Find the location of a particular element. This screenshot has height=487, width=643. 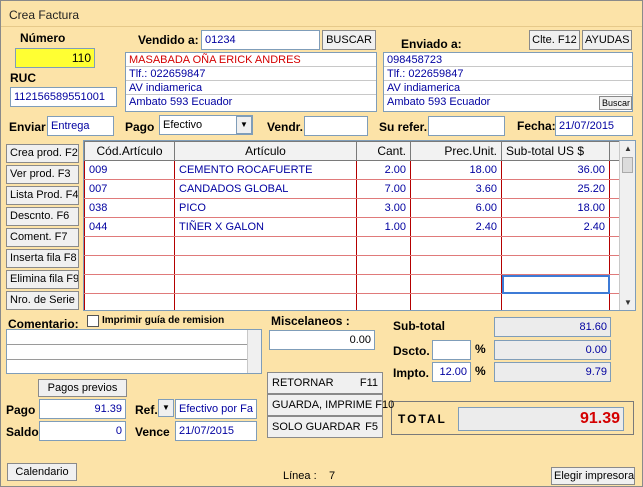

cell-codigo: 044 is located at coordinates (129, 227).